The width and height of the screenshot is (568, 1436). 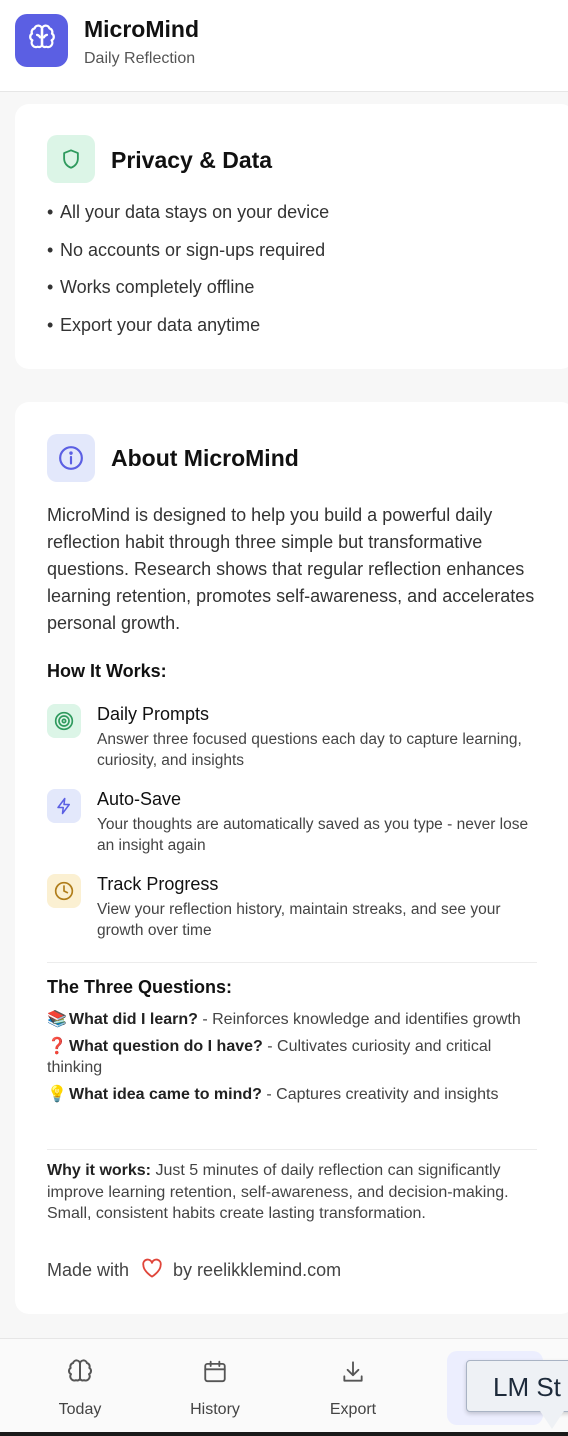 What do you see at coordinates (188, 212) in the screenshot?
I see `list-item: • All your data stays on your device` at bounding box center [188, 212].